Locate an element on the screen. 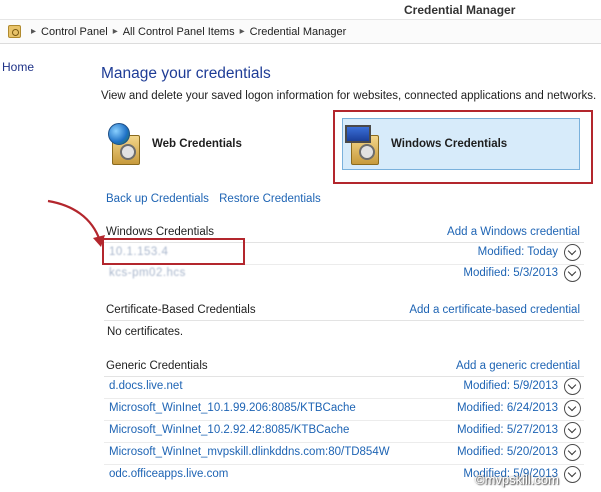 This screenshot has height=492, width=601. credential-name: odc.officeapps.live.com is located at coordinates (169, 474).